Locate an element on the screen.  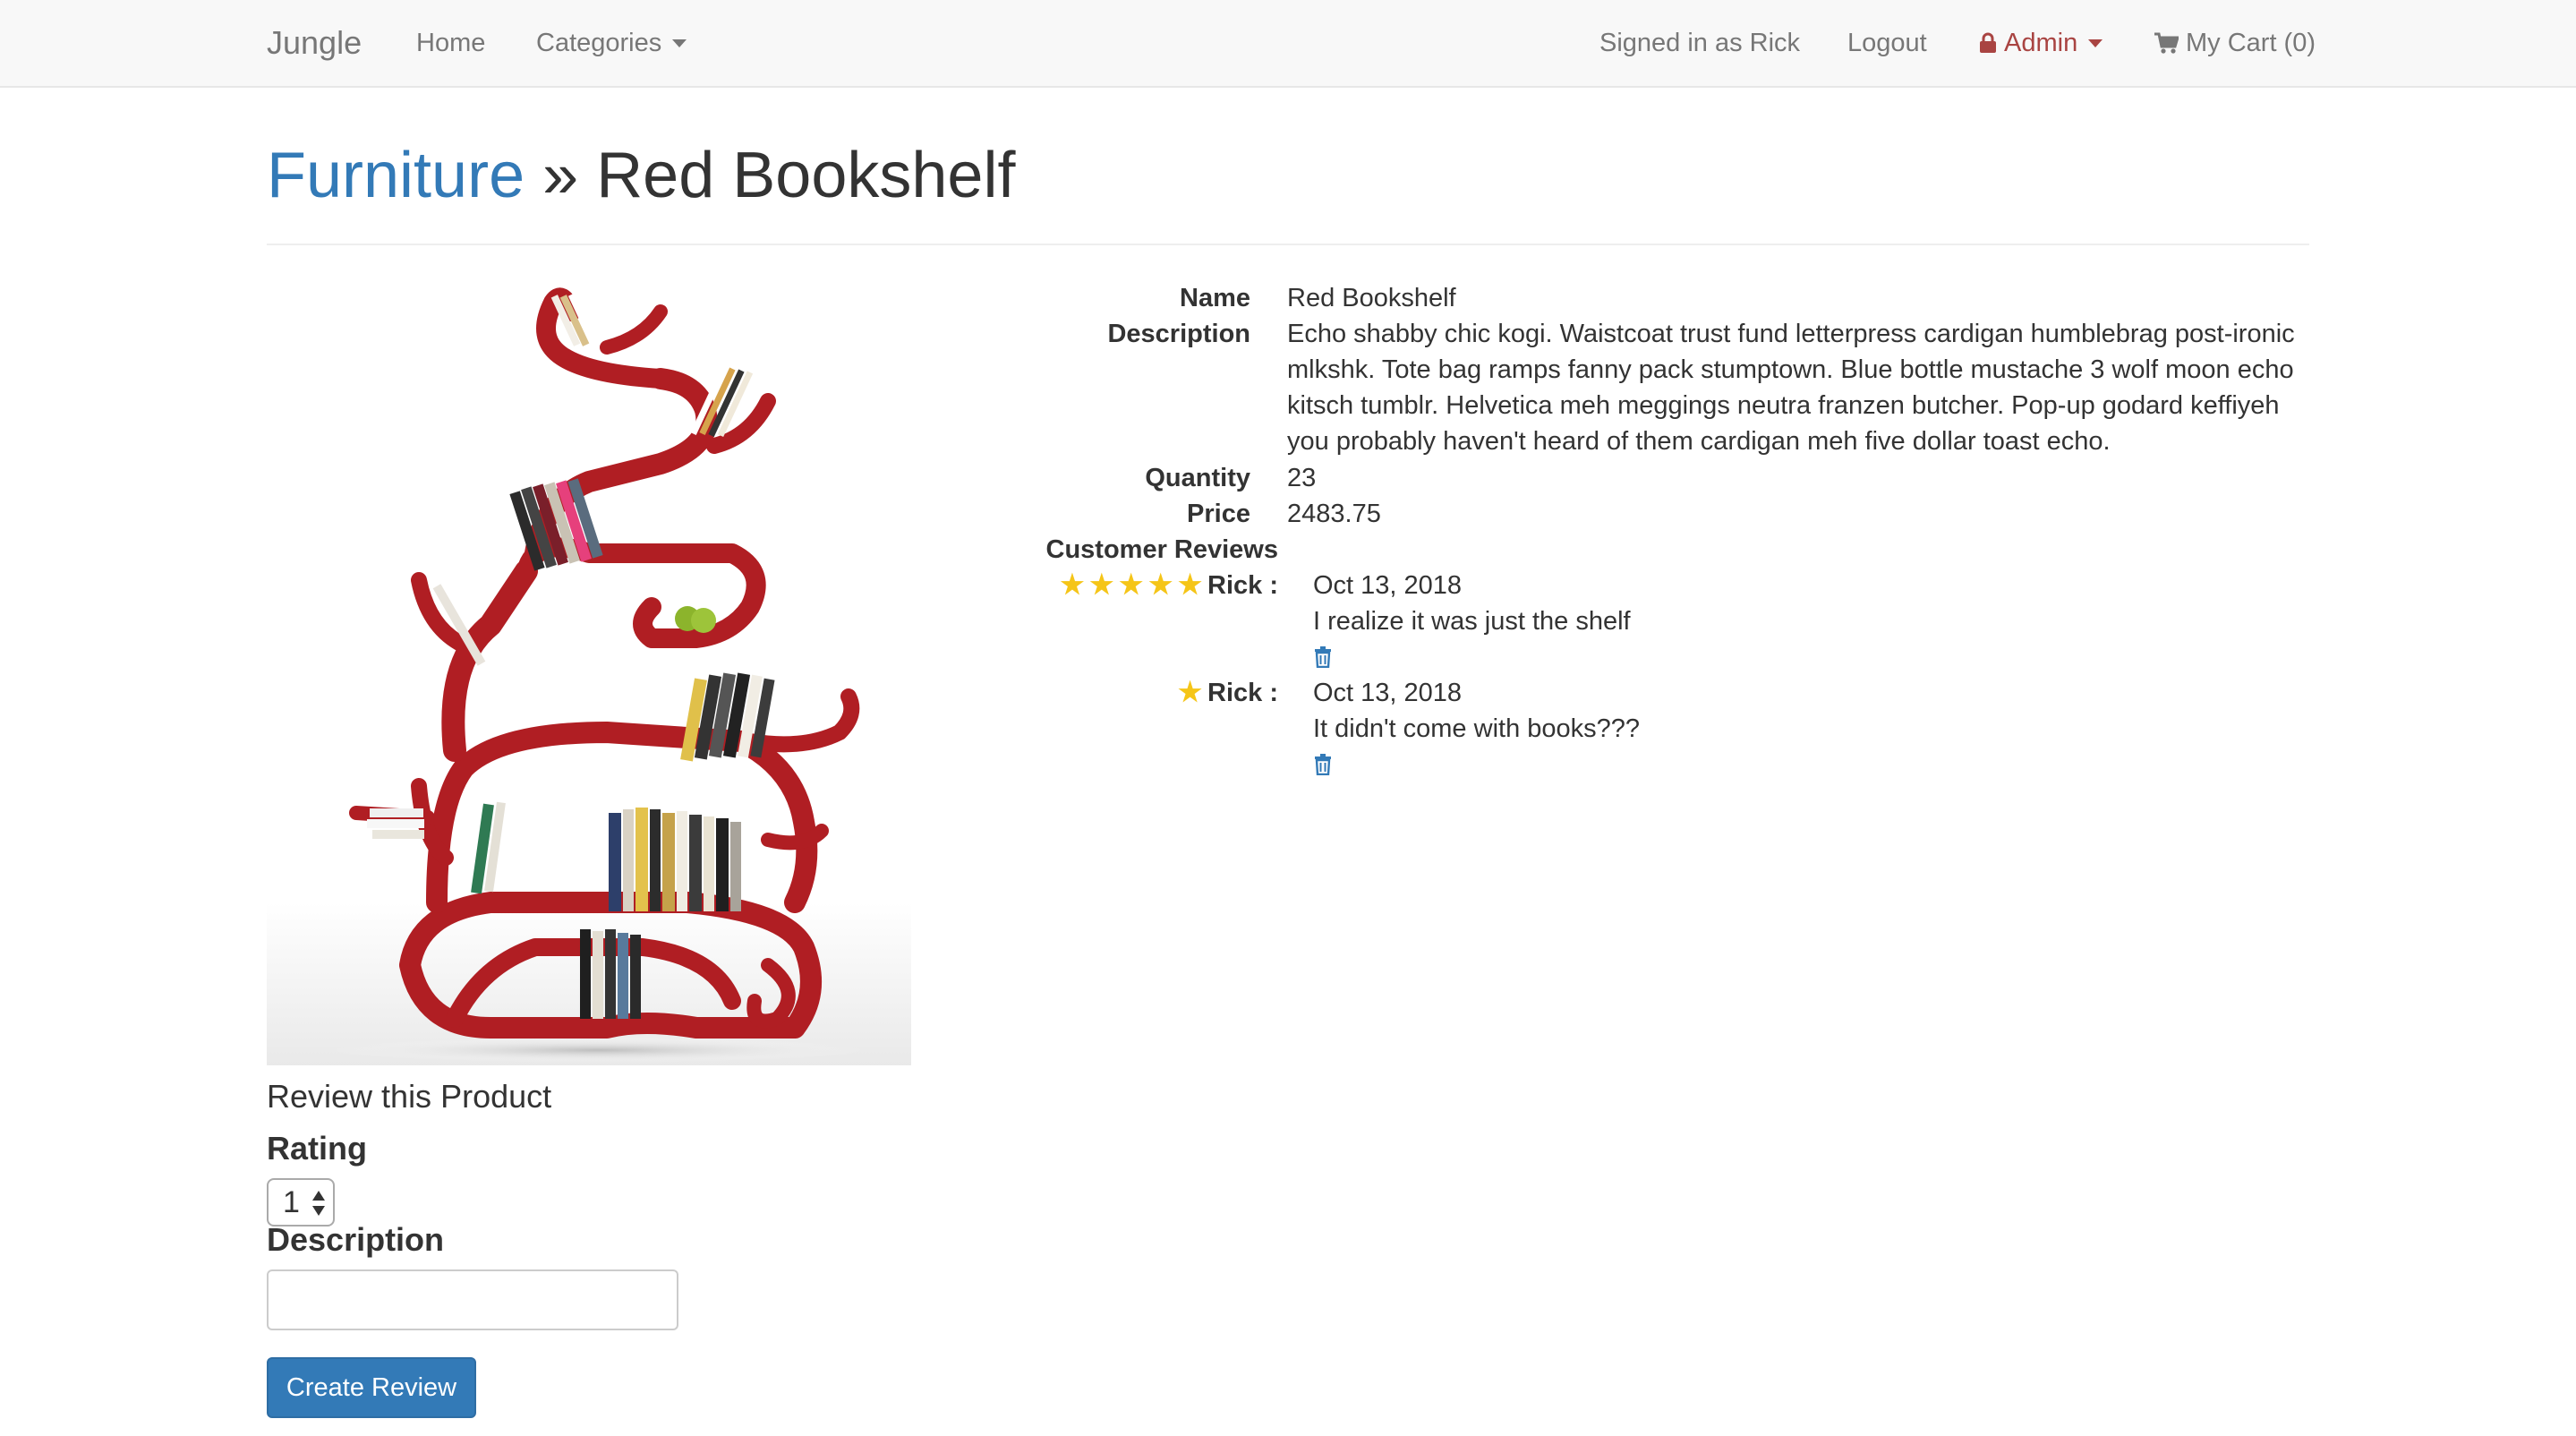
rating-label: Rating is located at coordinates (317, 1148).